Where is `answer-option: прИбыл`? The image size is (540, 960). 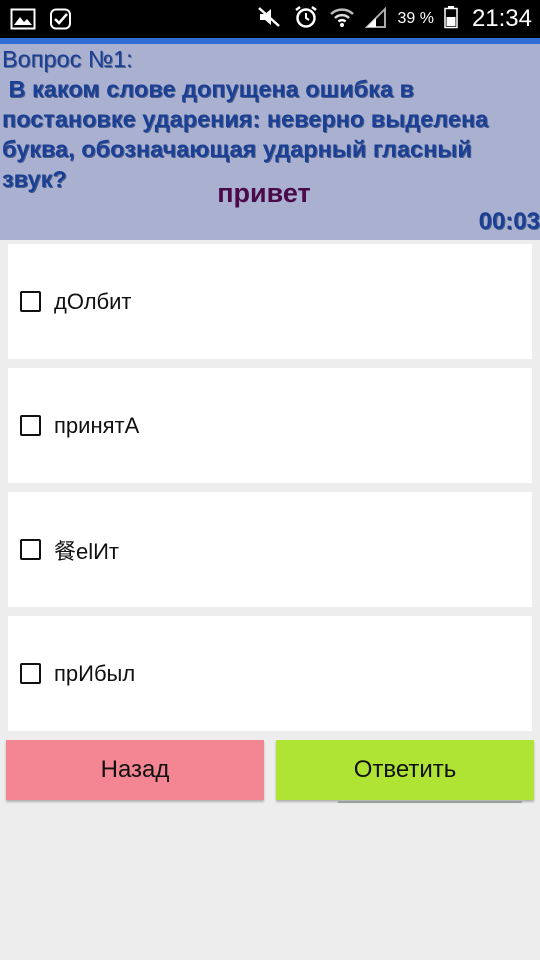 answer-option: прИбыл is located at coordinates (270, 673).